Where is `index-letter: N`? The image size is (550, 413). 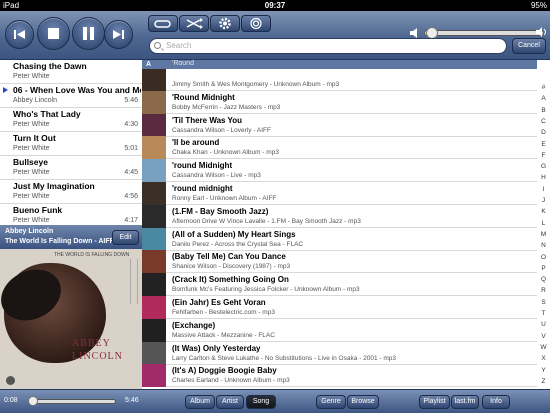
index-letter: N is located at coordinates (543, 245).